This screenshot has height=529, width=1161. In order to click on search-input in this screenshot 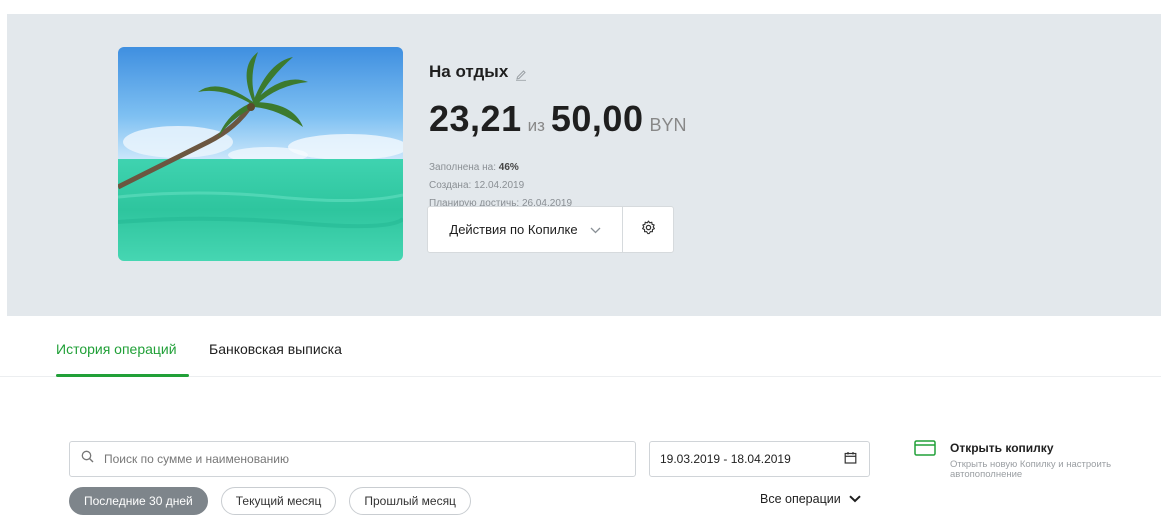, I will do `click(364, 459)`.